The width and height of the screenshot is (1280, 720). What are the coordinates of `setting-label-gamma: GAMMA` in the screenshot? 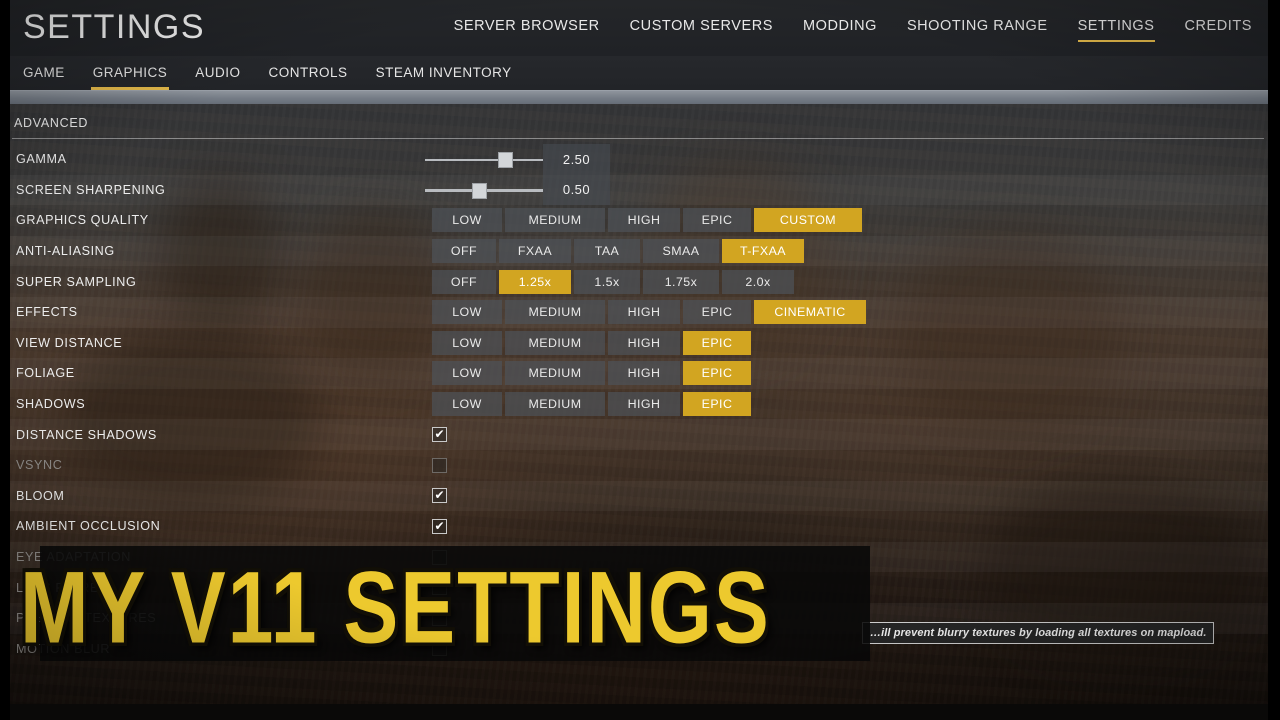 It's located at (41, 159).